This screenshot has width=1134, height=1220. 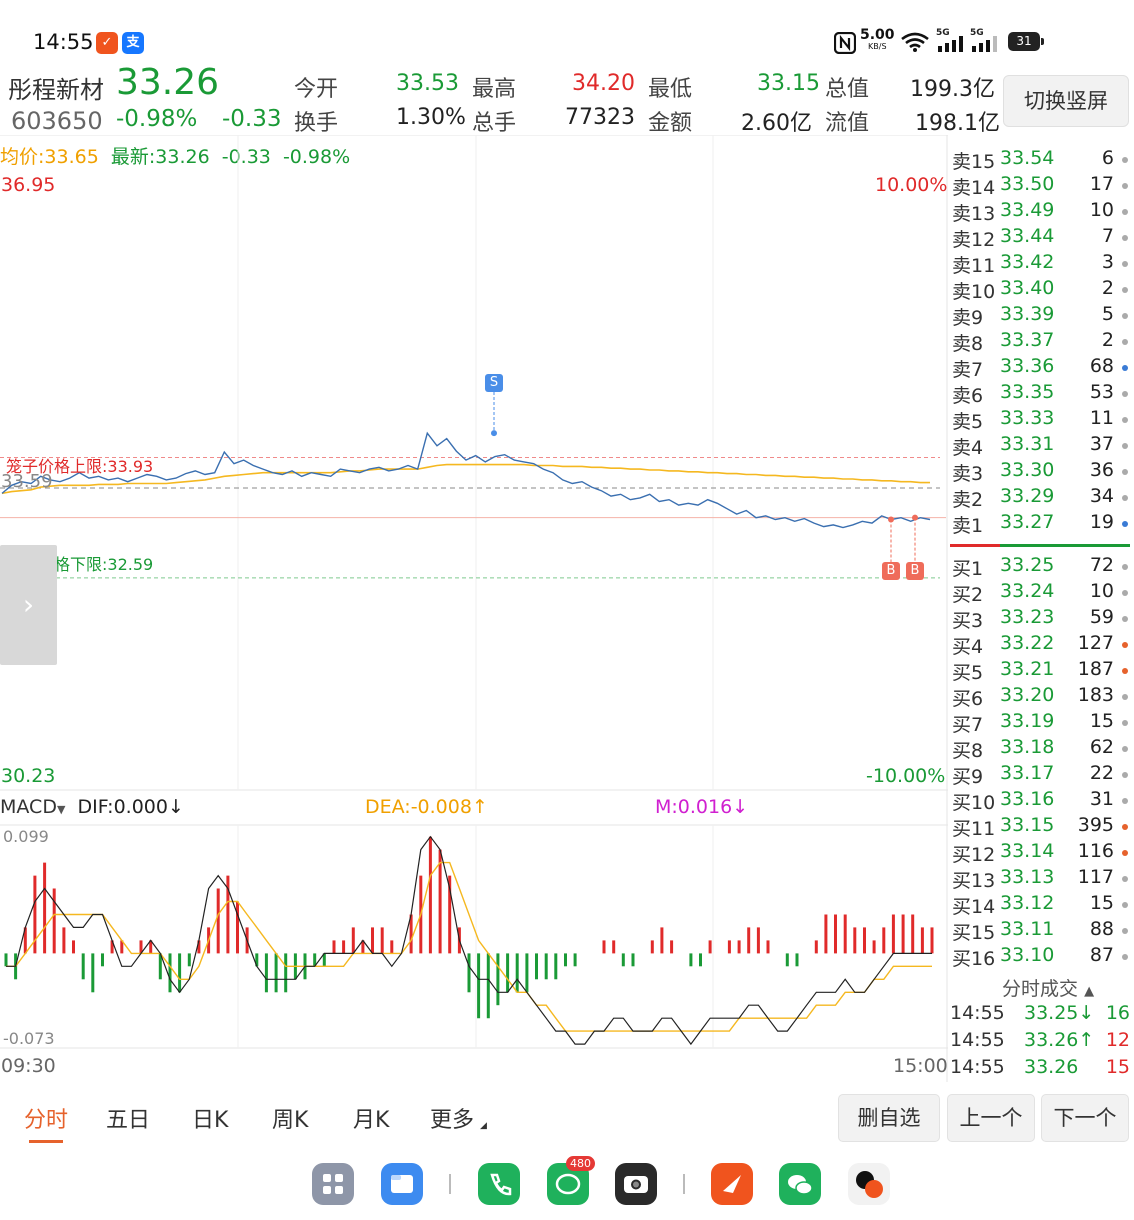 I want to click on caret-up-icon: ▲, so click(x=1089, y=991).